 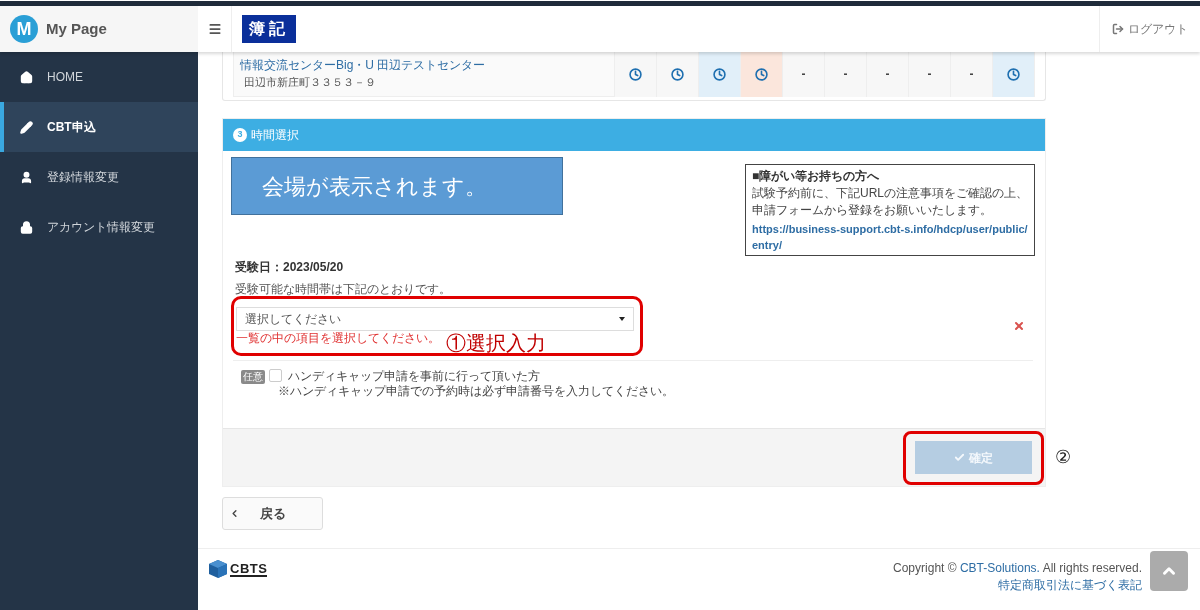 I want to click on sidebar-item: CBT申込, so click(x=99, y=127).